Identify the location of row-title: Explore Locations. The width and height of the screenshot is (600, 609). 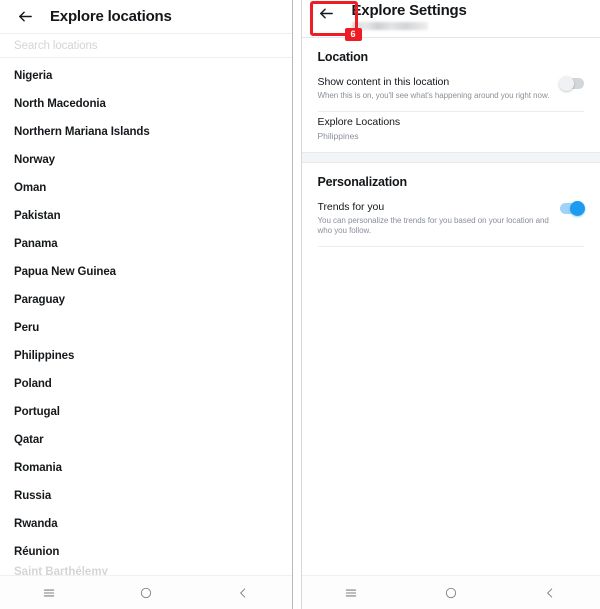
(359, 122).